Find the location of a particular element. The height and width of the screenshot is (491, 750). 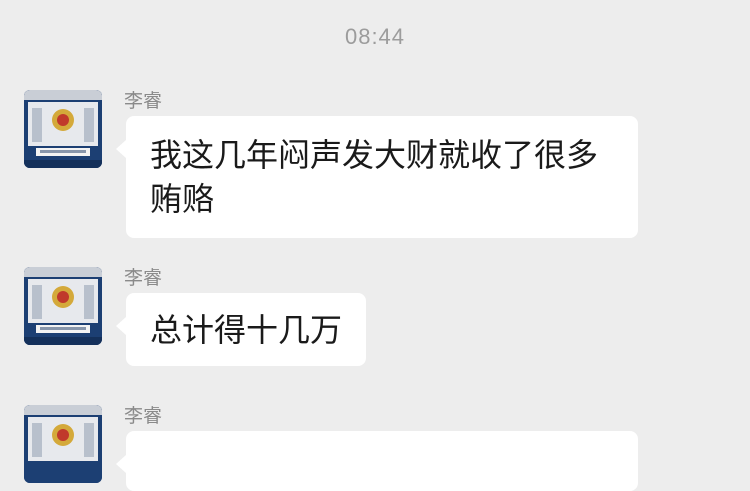

chat-timestamp: 08:44 is located at coordinates (375, 36).